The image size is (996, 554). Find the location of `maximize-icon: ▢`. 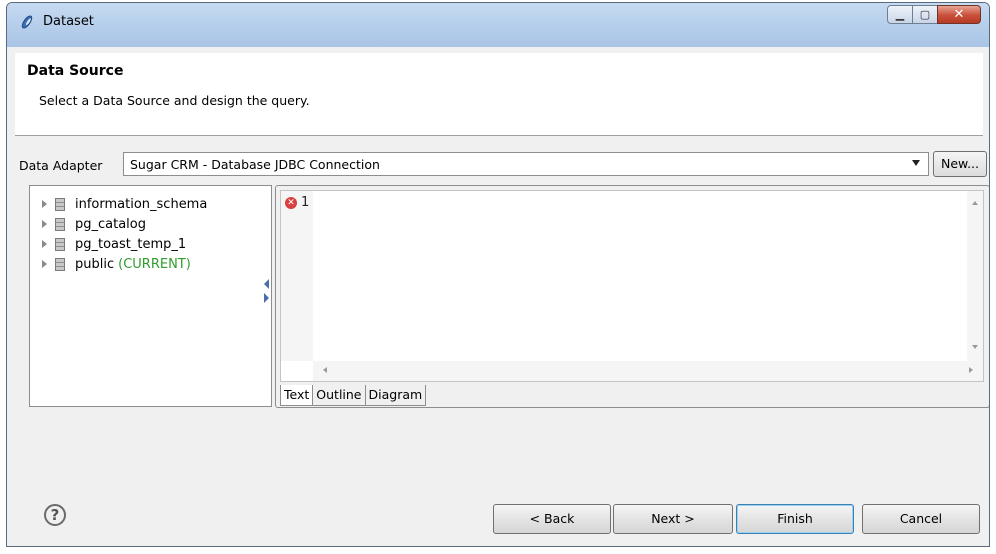

maximize-icon: ▢ is located at coordinates (925, 14).